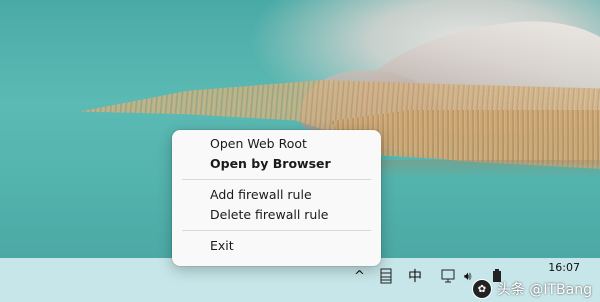 The image size is (600, 302). Describe the element at coordinates (276, 144) in the screenshot. I see `menu-item-open-web-root: Open Web Root` at that location.